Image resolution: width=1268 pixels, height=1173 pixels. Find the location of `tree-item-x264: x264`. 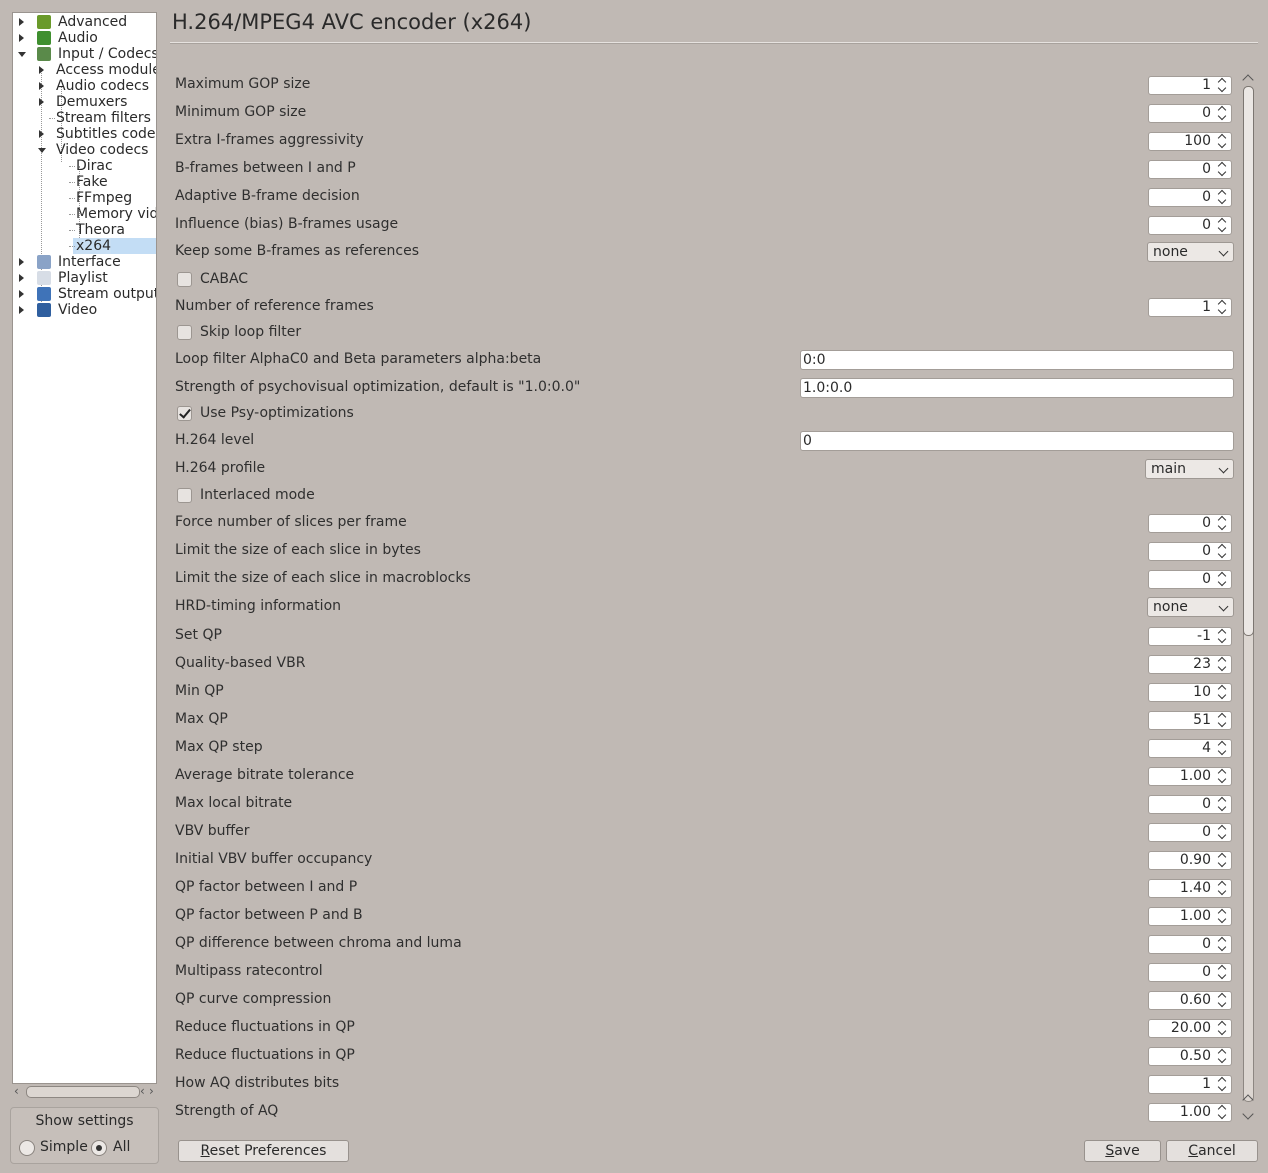

tree-item-x264: x264 is located at coordinates (84, 246).